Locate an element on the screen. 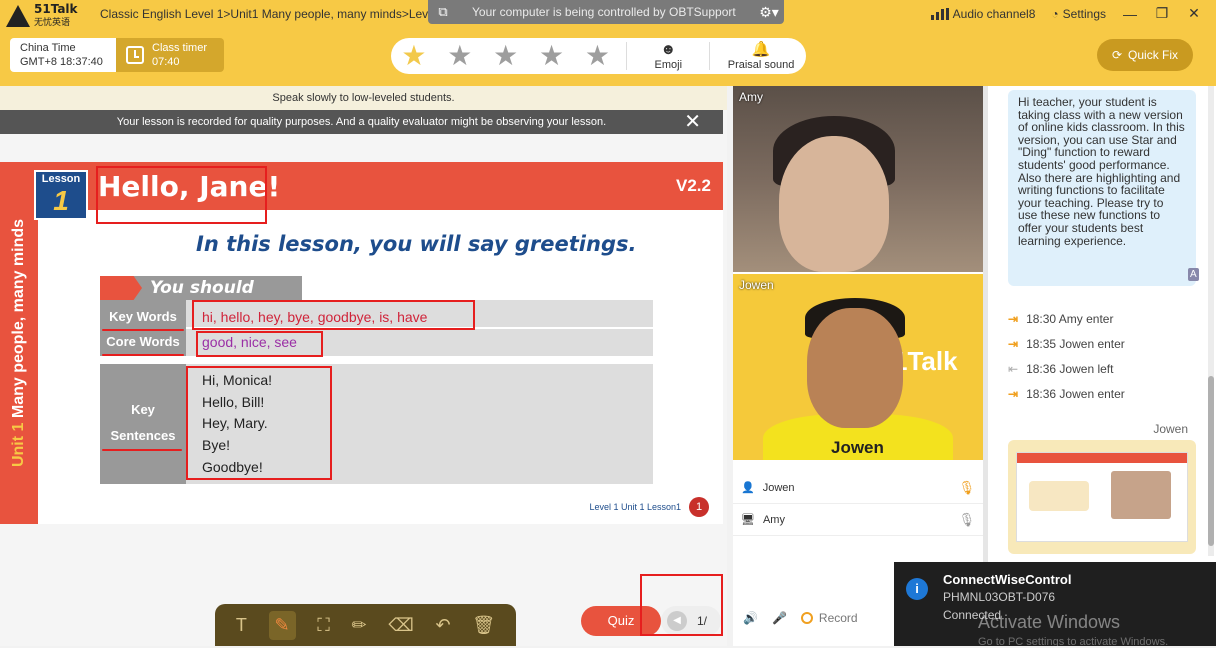 The width and height of the screenshot is (1216, 648). praisal-sound-label: Praisal sound is located at coordinates (761, 65).